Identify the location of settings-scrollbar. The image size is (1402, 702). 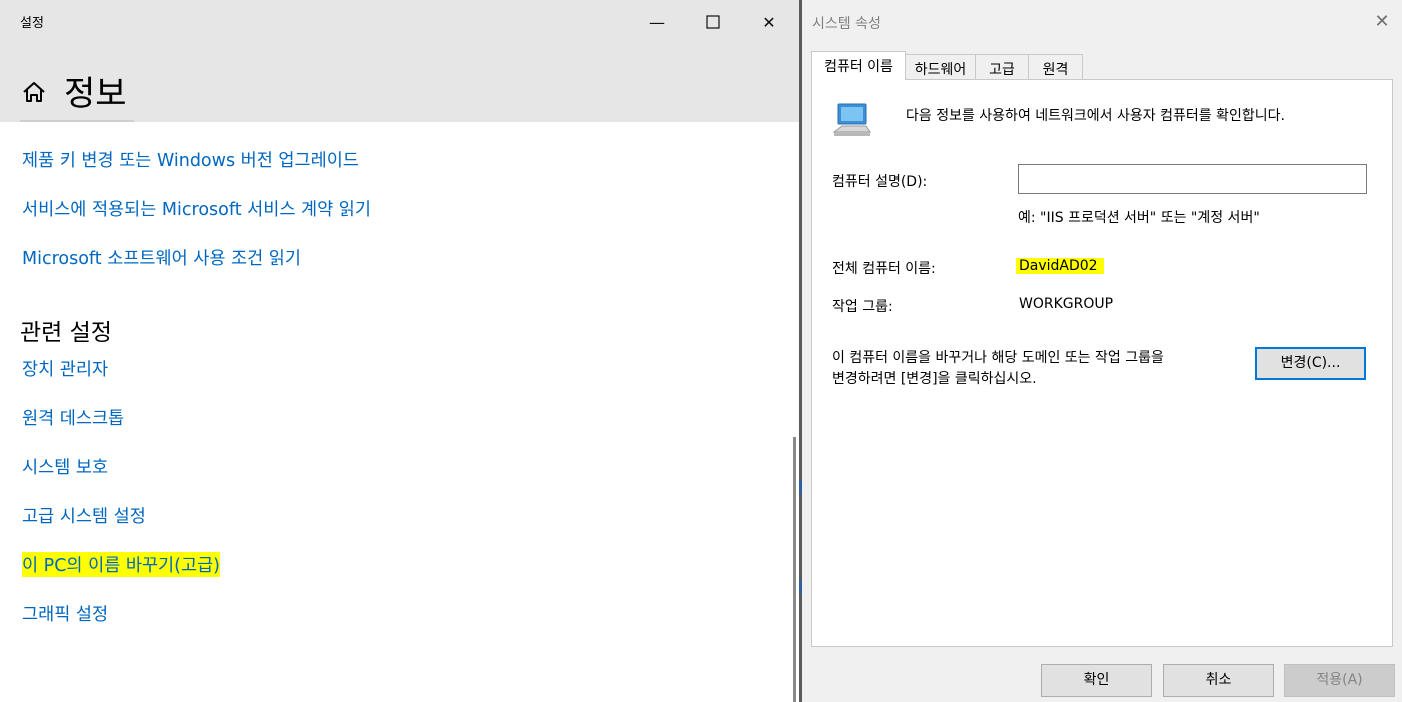
(794, 569).